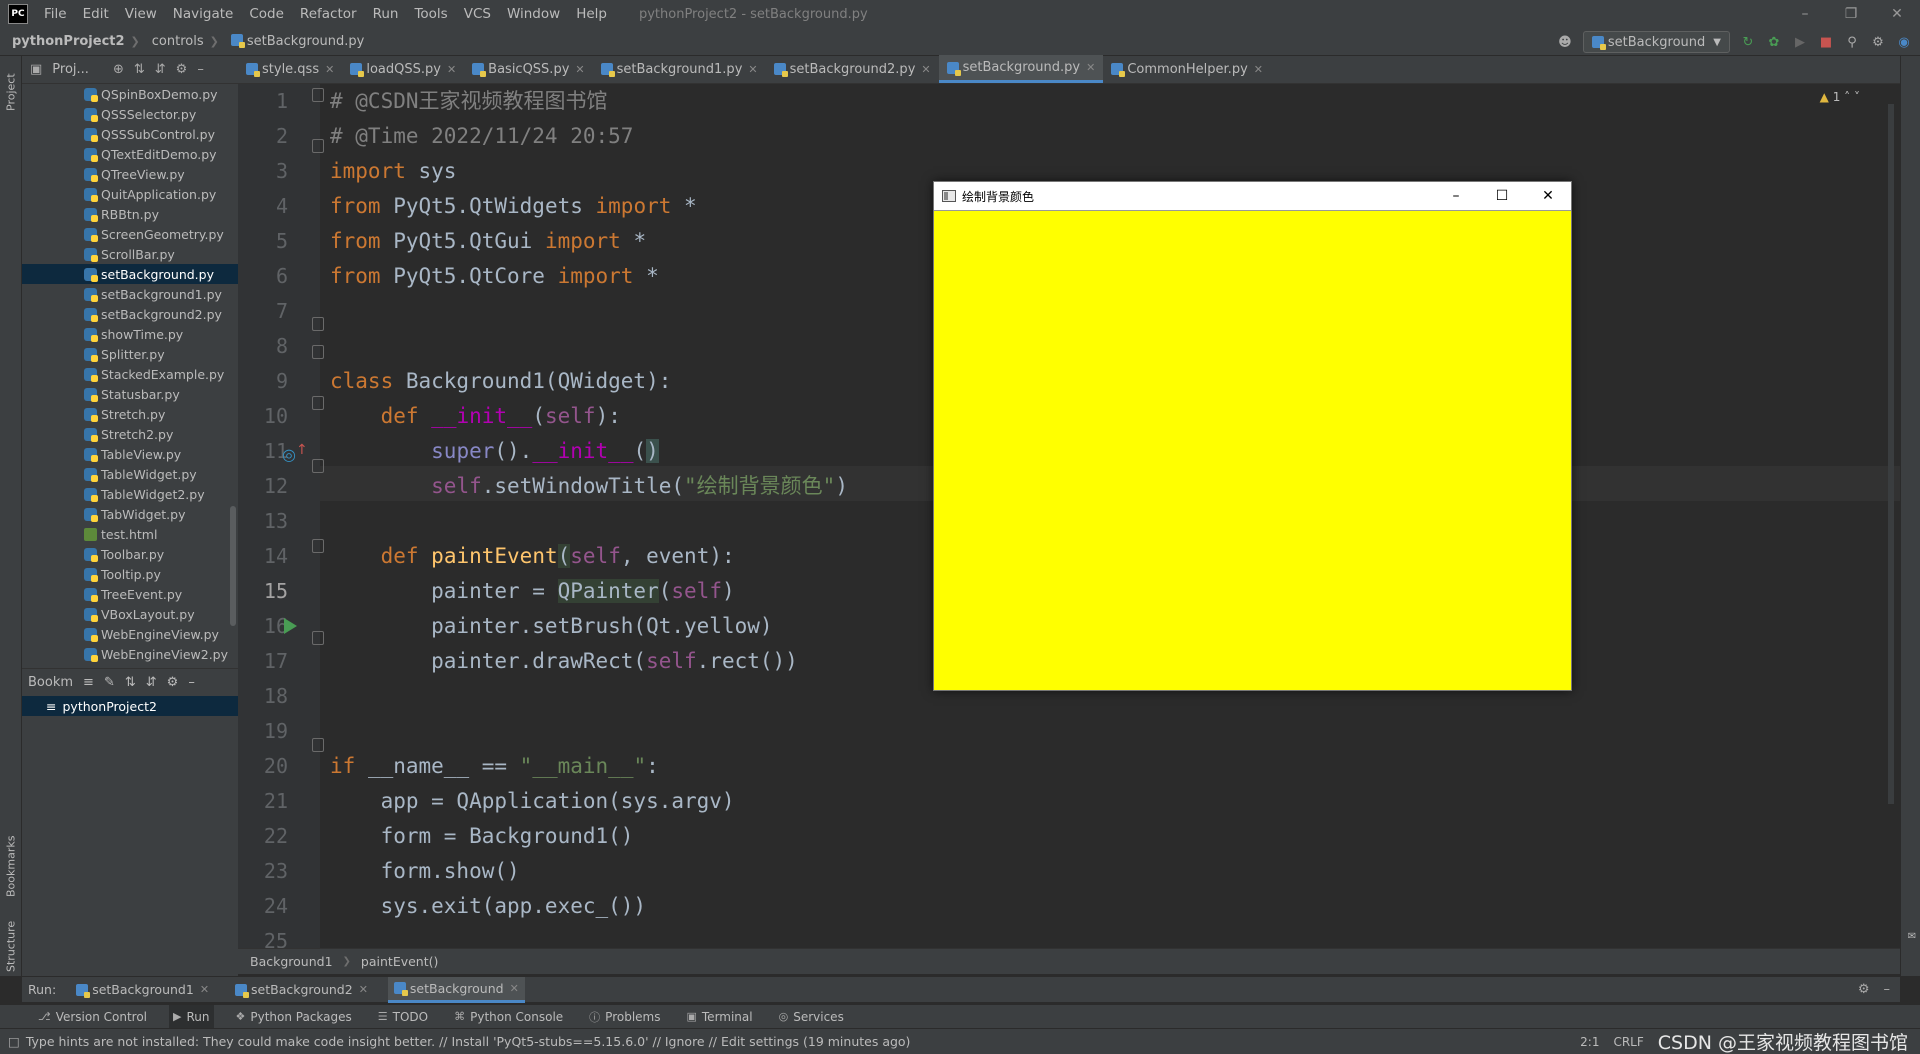 The height and width of the screenshot is (1054, 1920). I want to click on collapse-all-icon: ⇵, so click(160, 69).